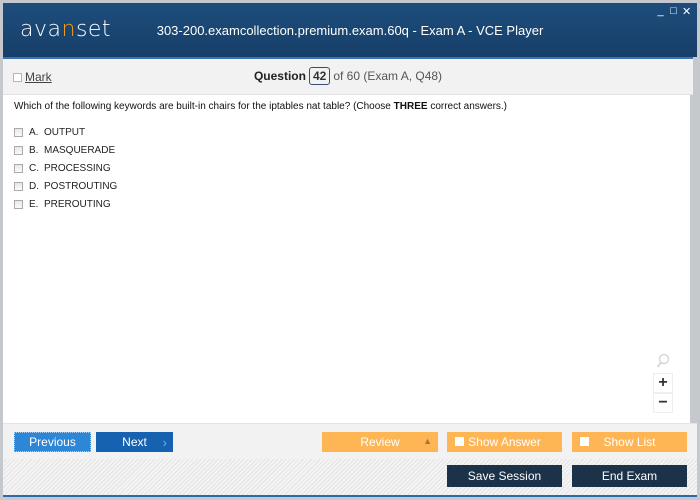 The image size is (700, 500). I want to click on zoom-tools: + −, so click(663, 383).